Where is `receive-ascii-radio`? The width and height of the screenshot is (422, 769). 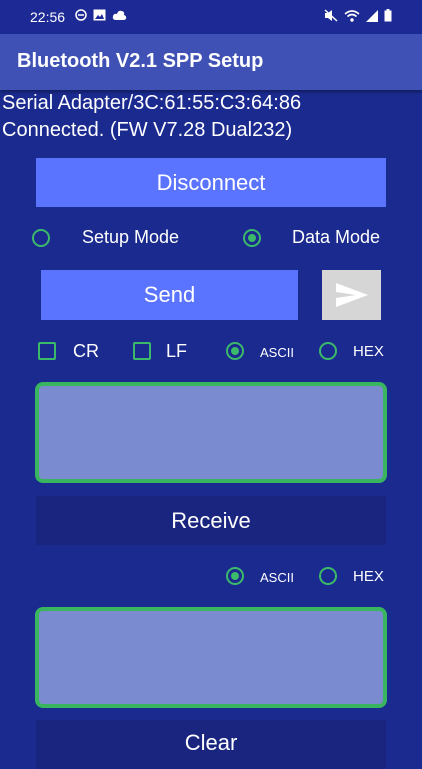 receive-ascii-radio is located at coordinates (235, 576).